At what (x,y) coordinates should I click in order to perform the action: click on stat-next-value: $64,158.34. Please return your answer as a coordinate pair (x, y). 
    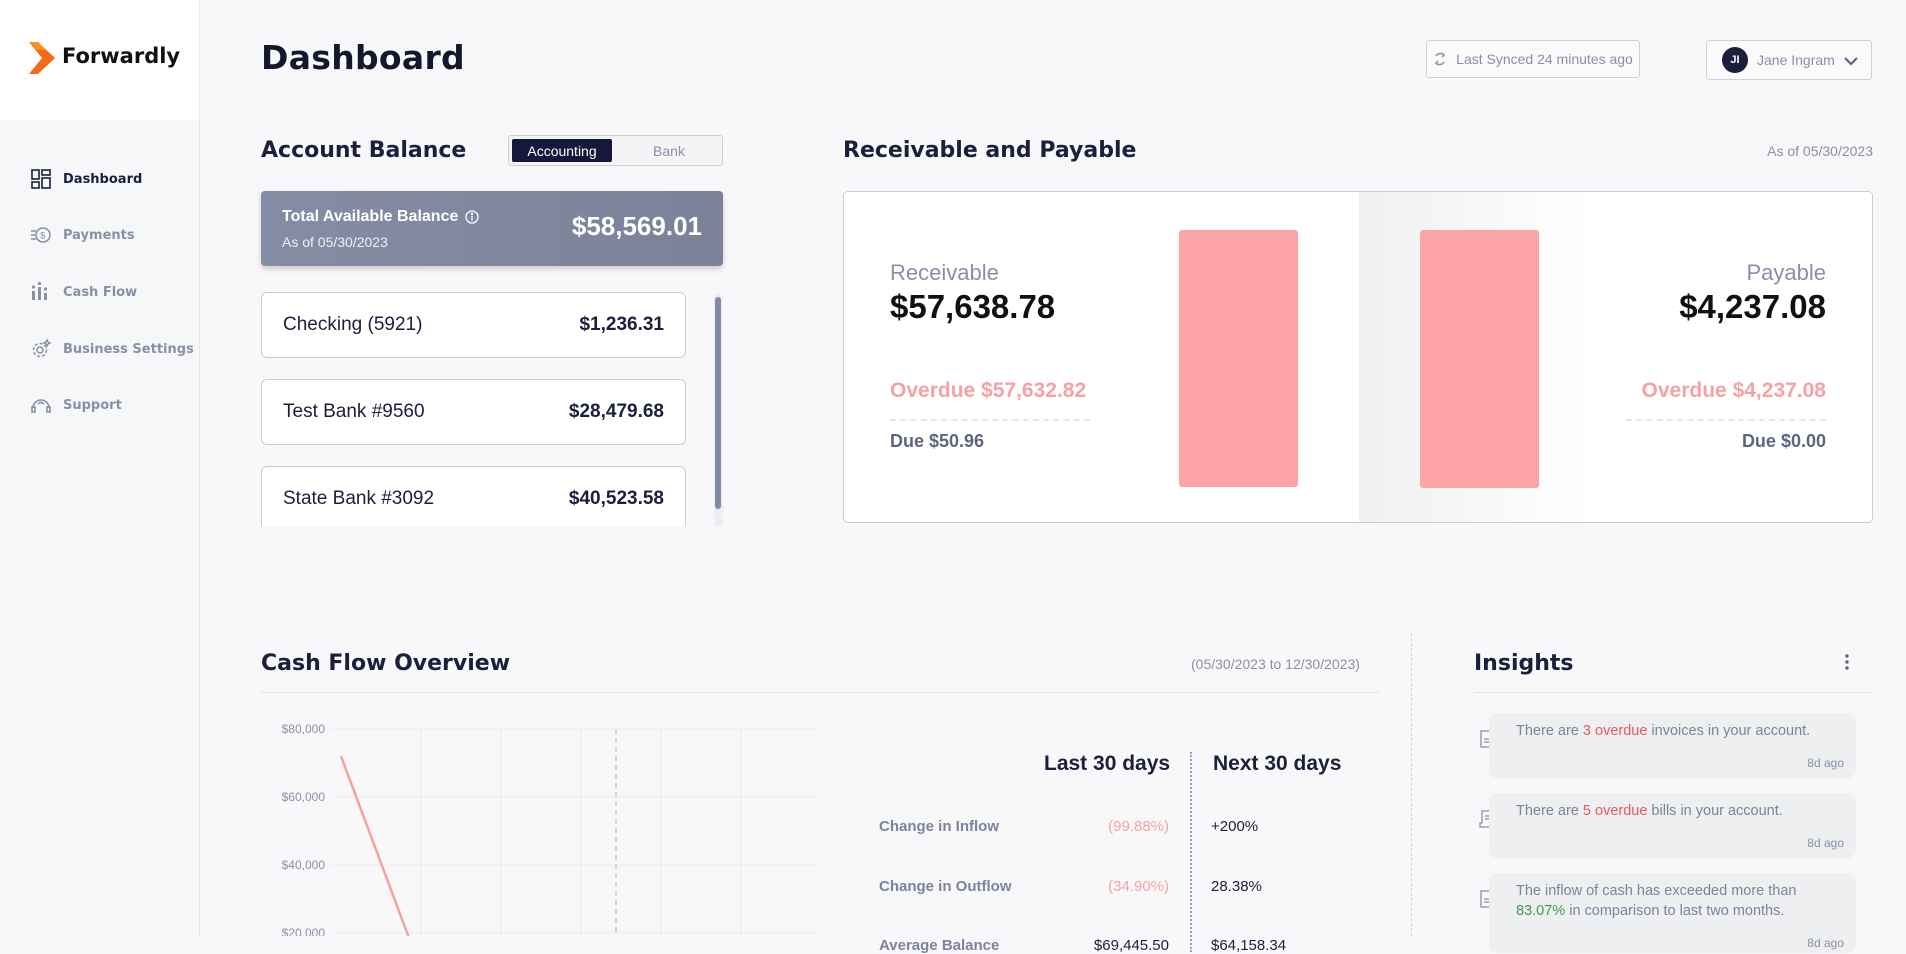
    Looking at the image, I should click on (1248, 945).